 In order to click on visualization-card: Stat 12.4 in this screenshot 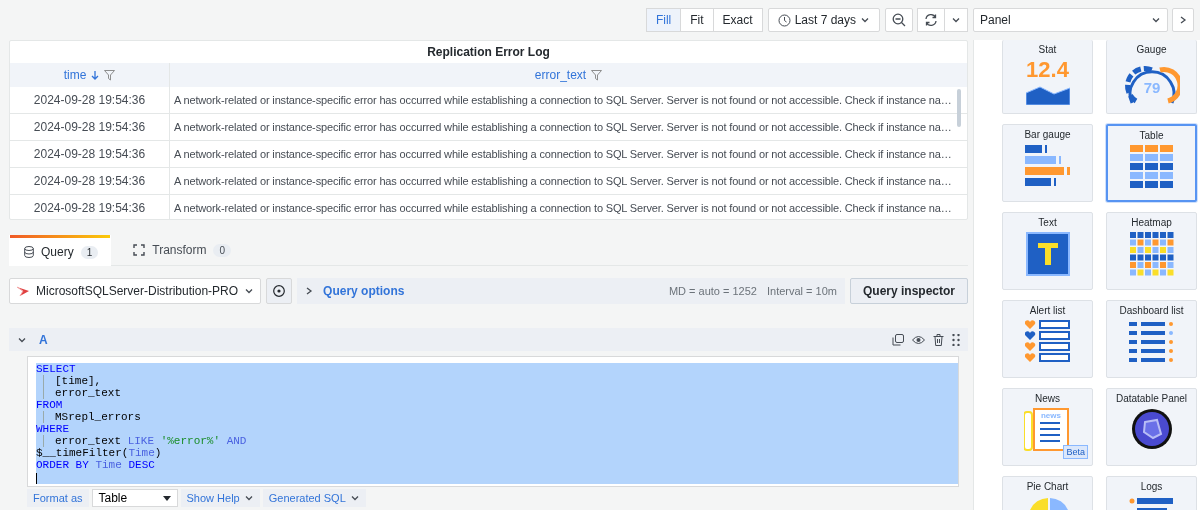, I will do `click(1047, 77)`.